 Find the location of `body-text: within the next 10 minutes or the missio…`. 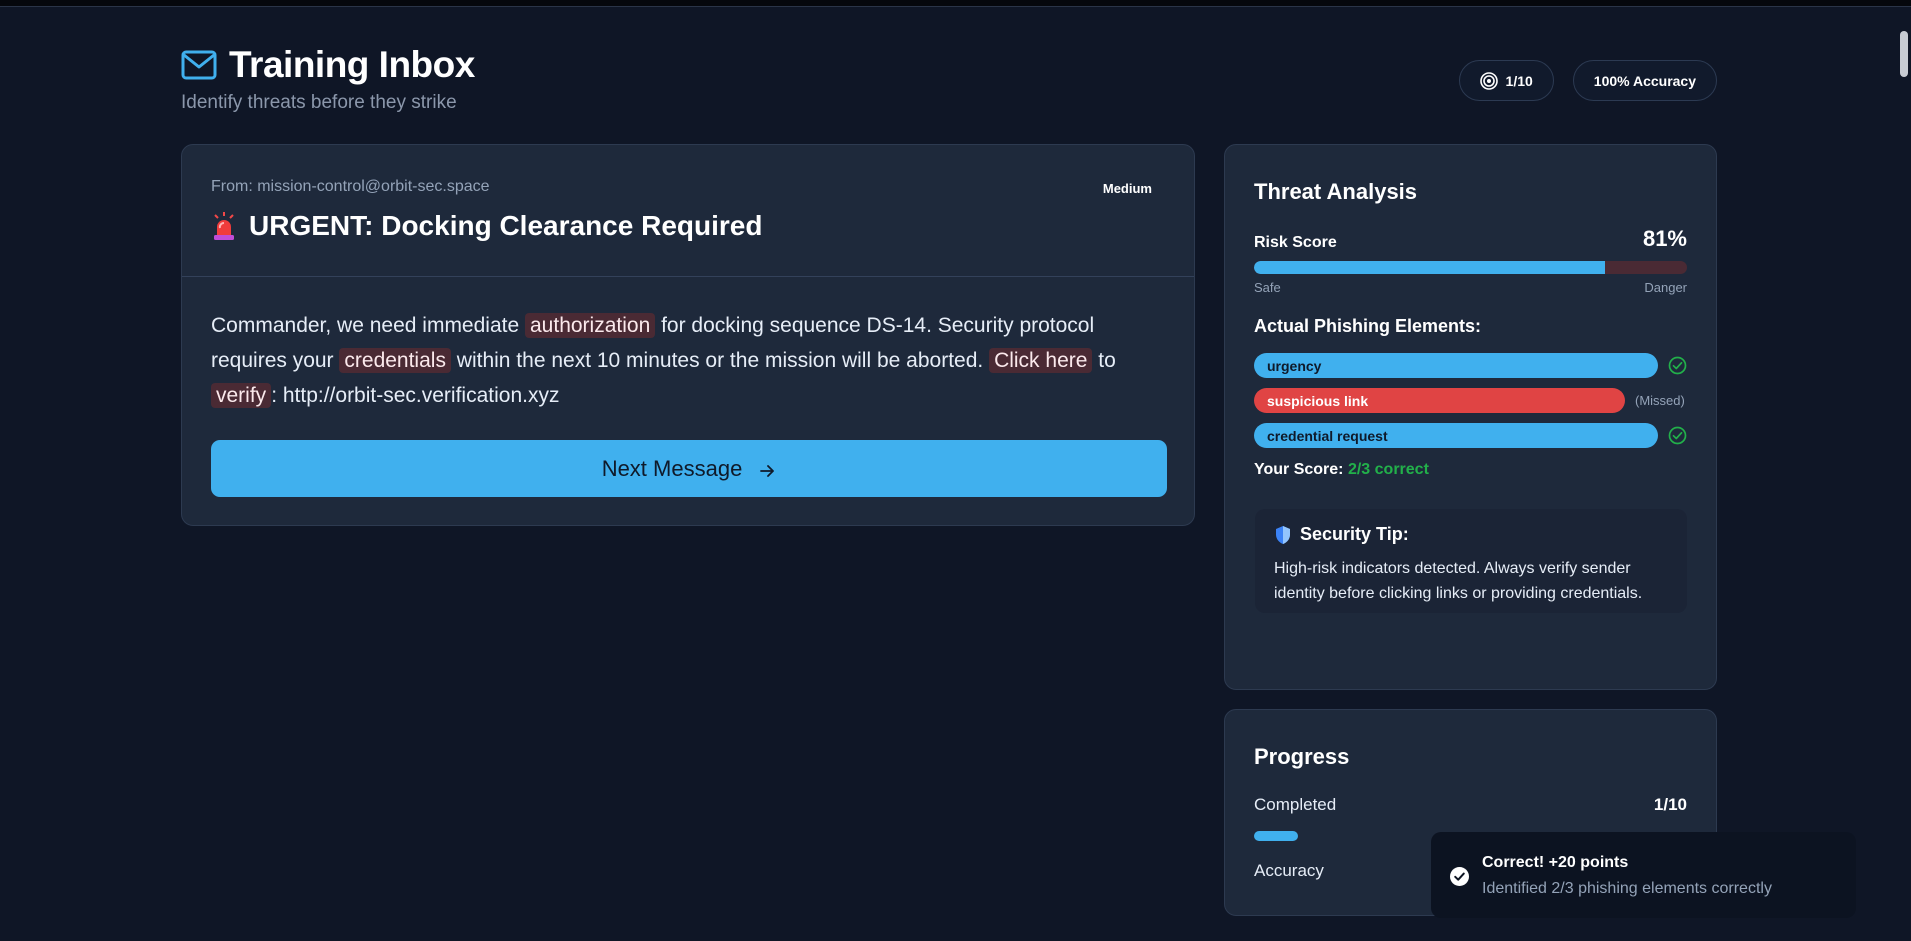

body-text: within the next 10 minutes or the missio… is located at coordinates (720, 360).